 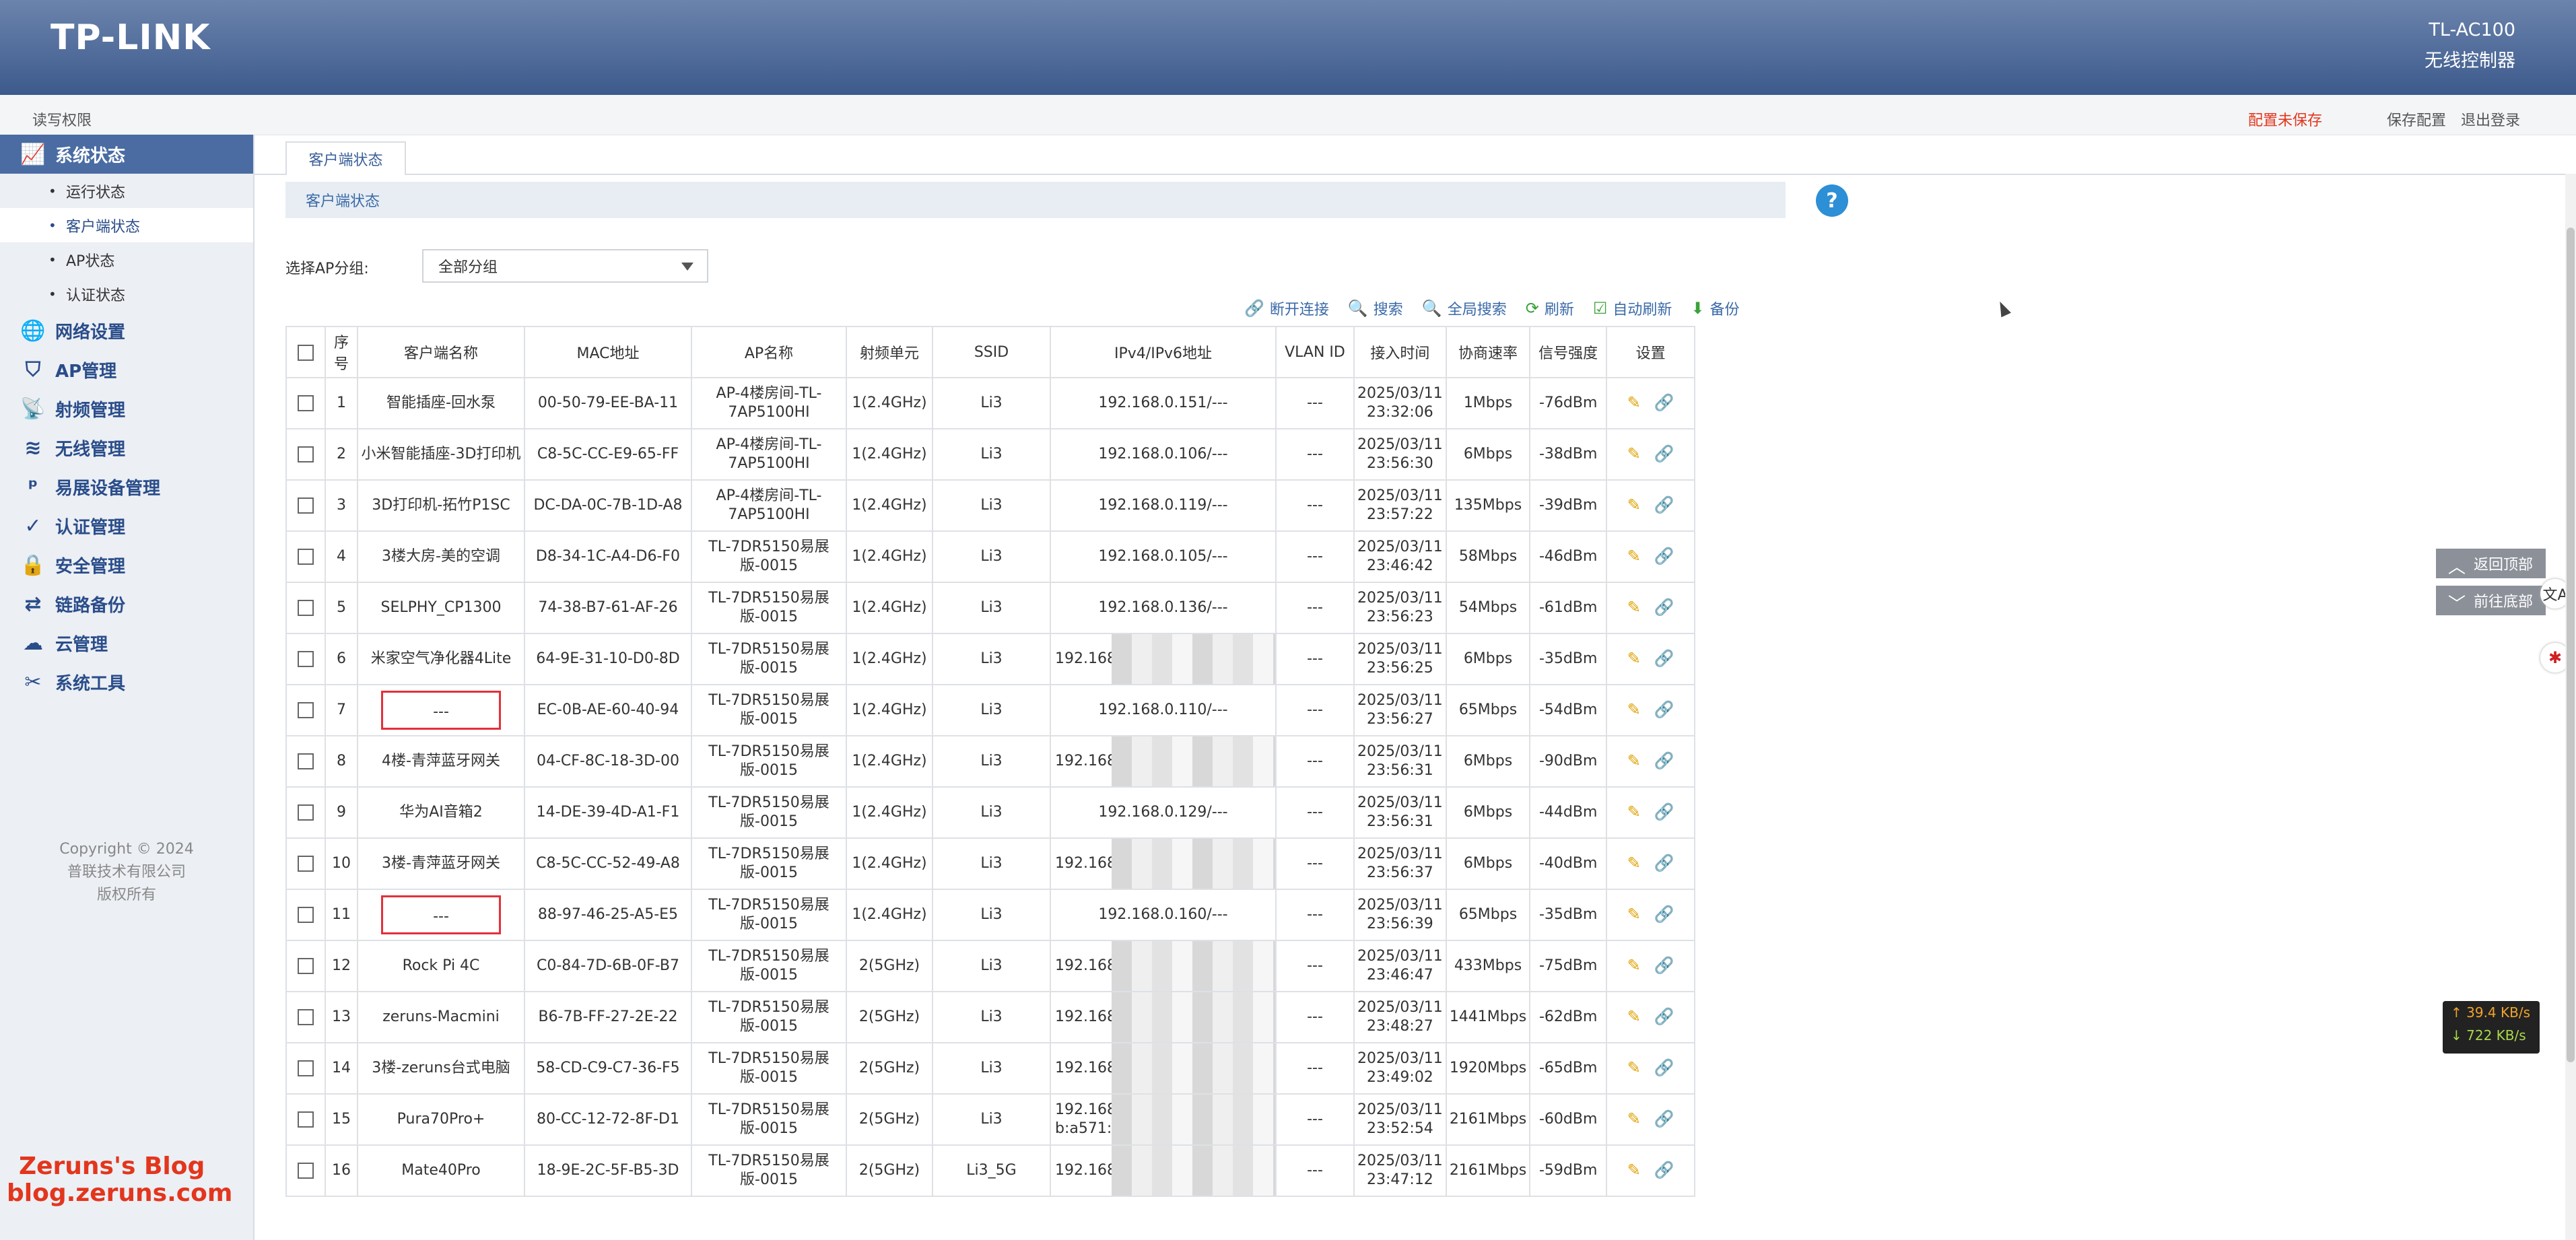 I want to click on sidebar-item-system-status: 📈 系统状态, so click(x=127, y=154).